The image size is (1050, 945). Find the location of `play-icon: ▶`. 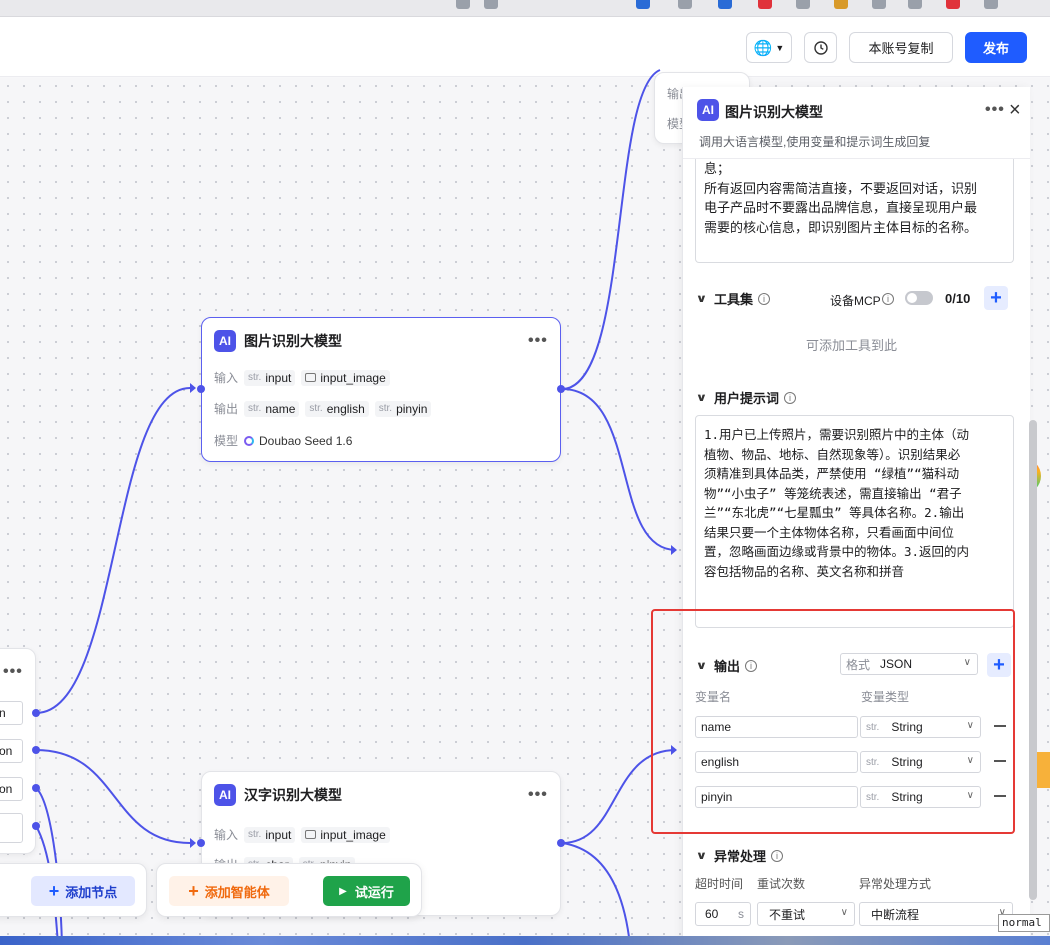

play-icon: ▶ is located at coordinates (343, 891).